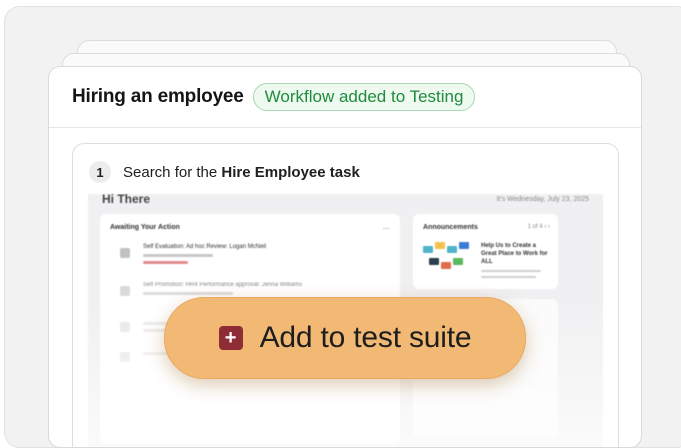 The width and height of the screenshot is (681, 448). Describe the element at coordinates (364, 97) in the screenshot. I see `status-badge: Workflow added to Testing` at that location.